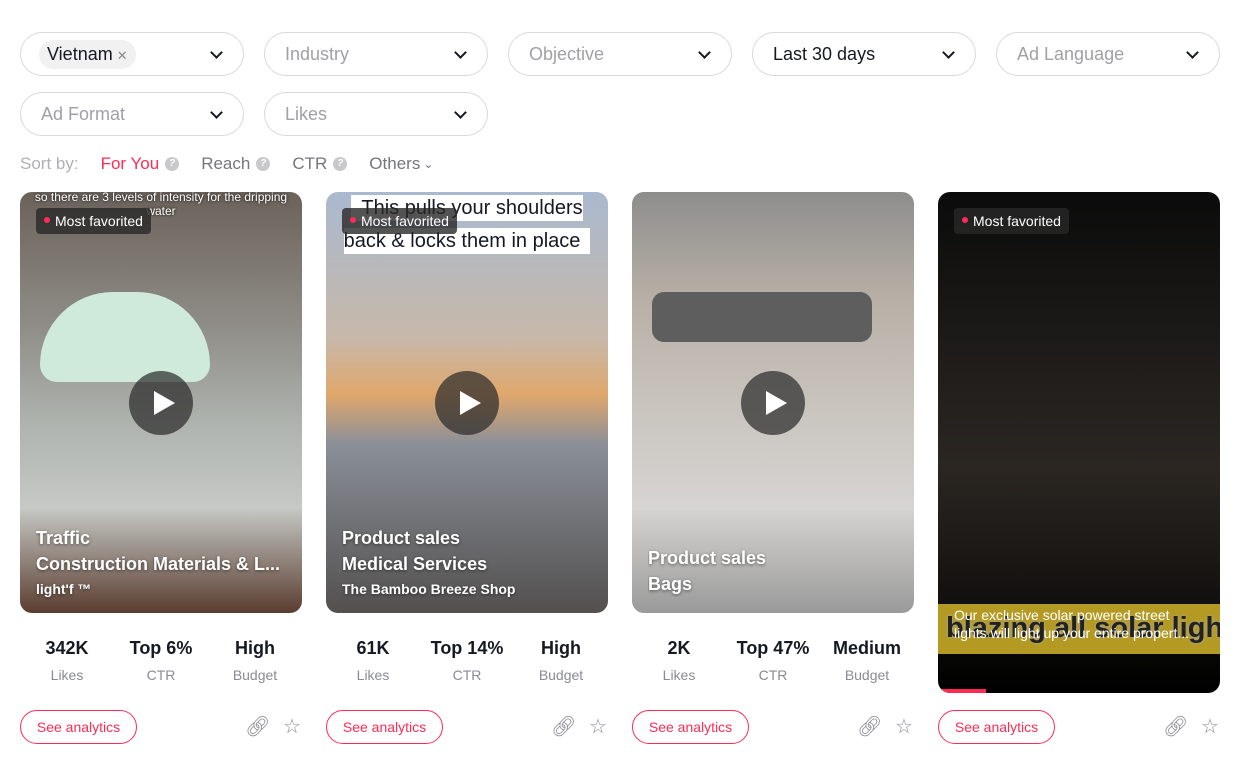 Image resolution: width=1236 pixels, height=784 pixels. I want to click on filter-label: Likes, so click(306, 113).